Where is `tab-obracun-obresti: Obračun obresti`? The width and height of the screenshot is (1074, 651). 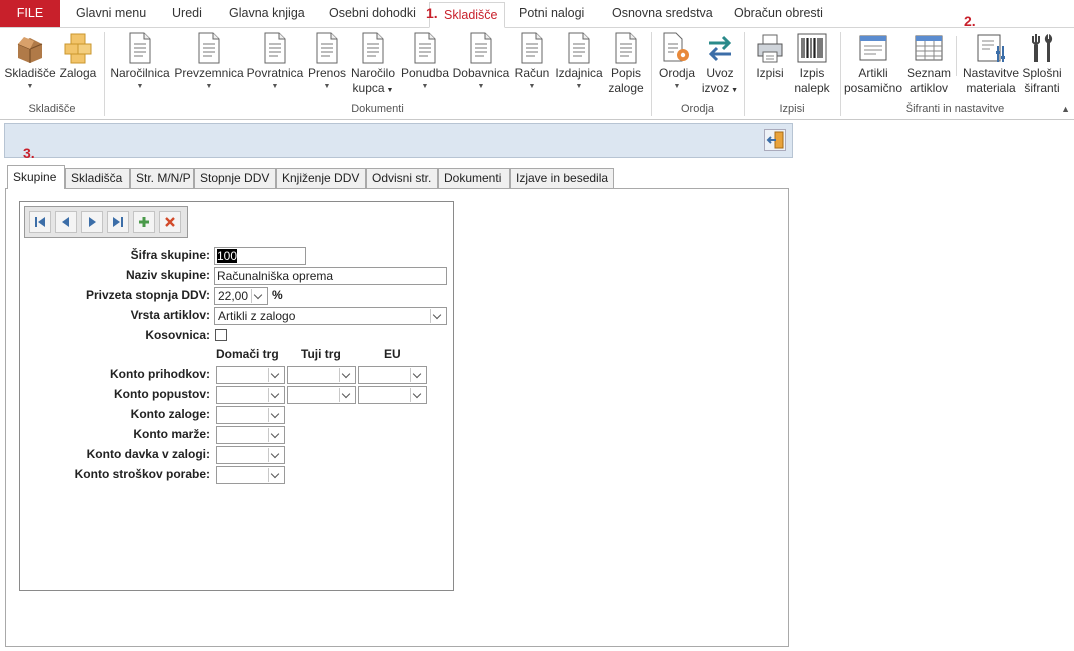 tab-obracun-obresti: Obračun obresti is located at coordinates (778, 13).